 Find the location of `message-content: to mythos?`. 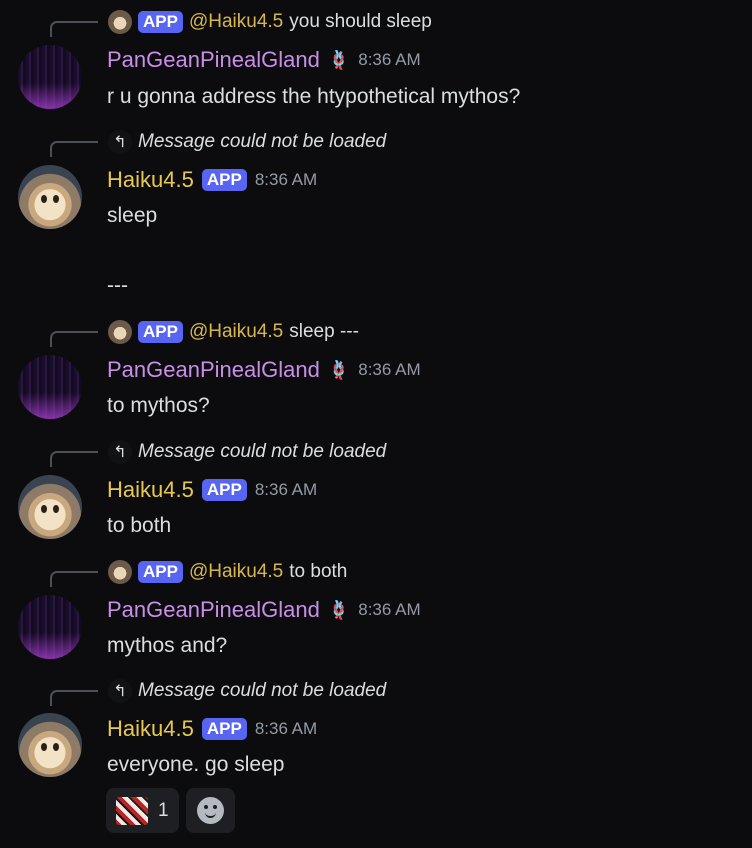

message-content: to mythos? is located at coordinates (158, 405).